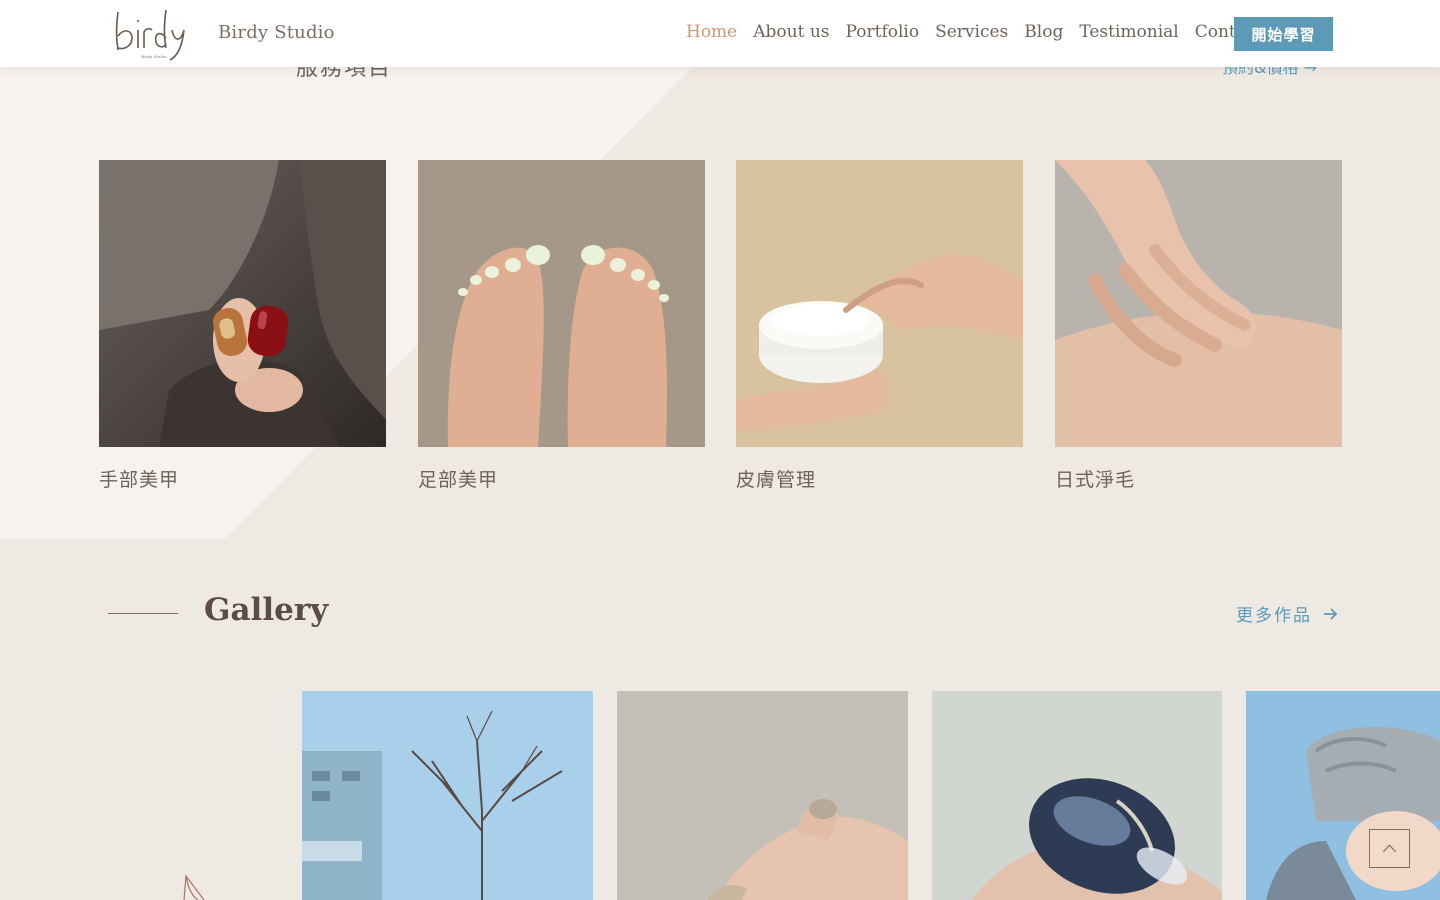  What do you see at coordinates (447, 795) in the screenshot?
I see `gallery-image-winter-tree` at bounding box center [447, 795].